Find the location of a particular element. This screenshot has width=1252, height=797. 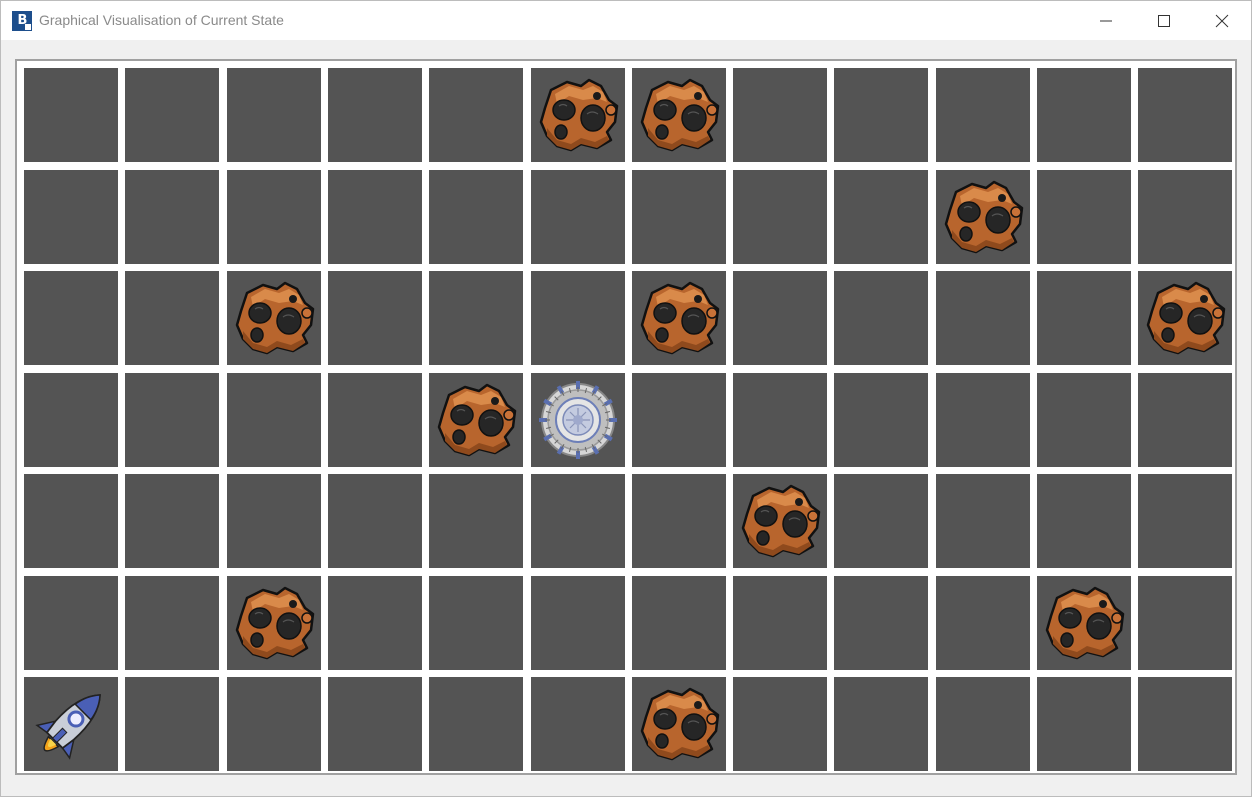

grid-cell-r0-c0 is located at coordinates (71, 115).